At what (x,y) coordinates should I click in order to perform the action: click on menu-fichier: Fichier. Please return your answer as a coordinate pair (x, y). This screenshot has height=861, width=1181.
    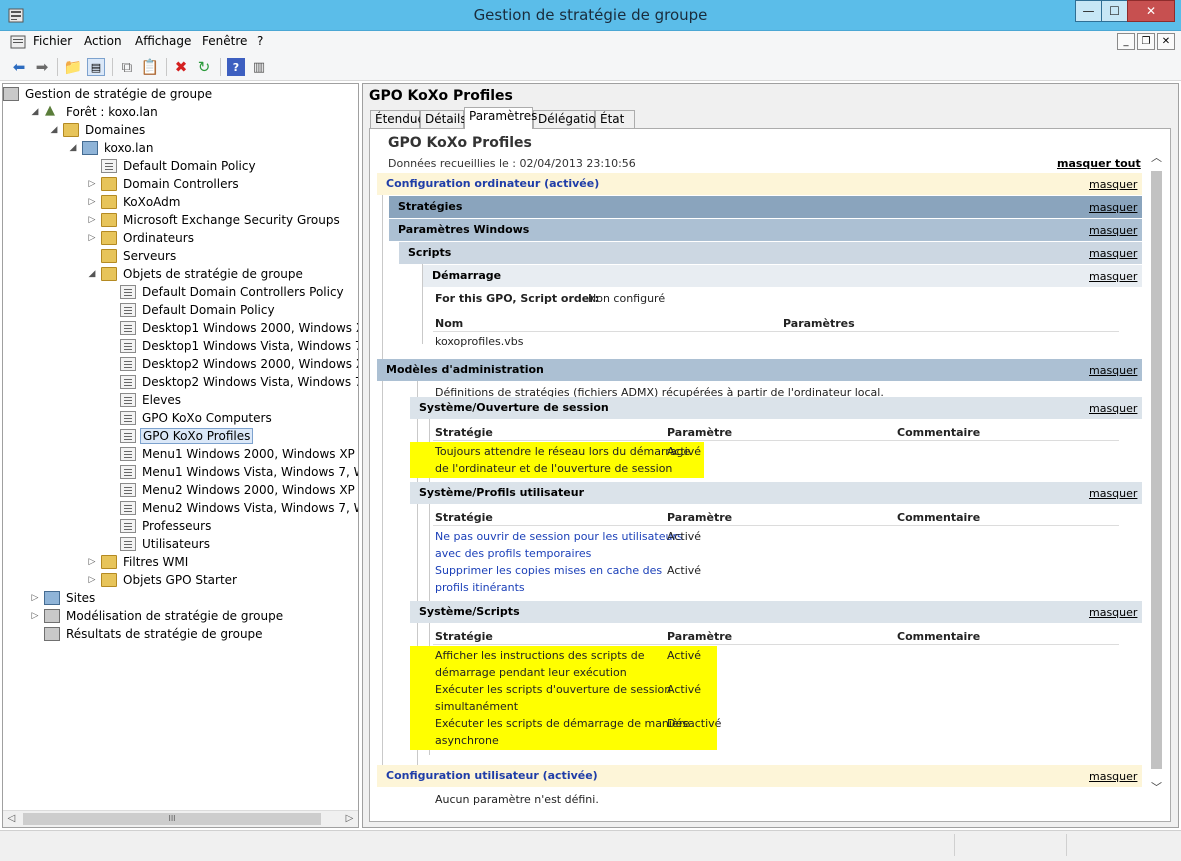
    Looking at the image, I should click on (52, 41).